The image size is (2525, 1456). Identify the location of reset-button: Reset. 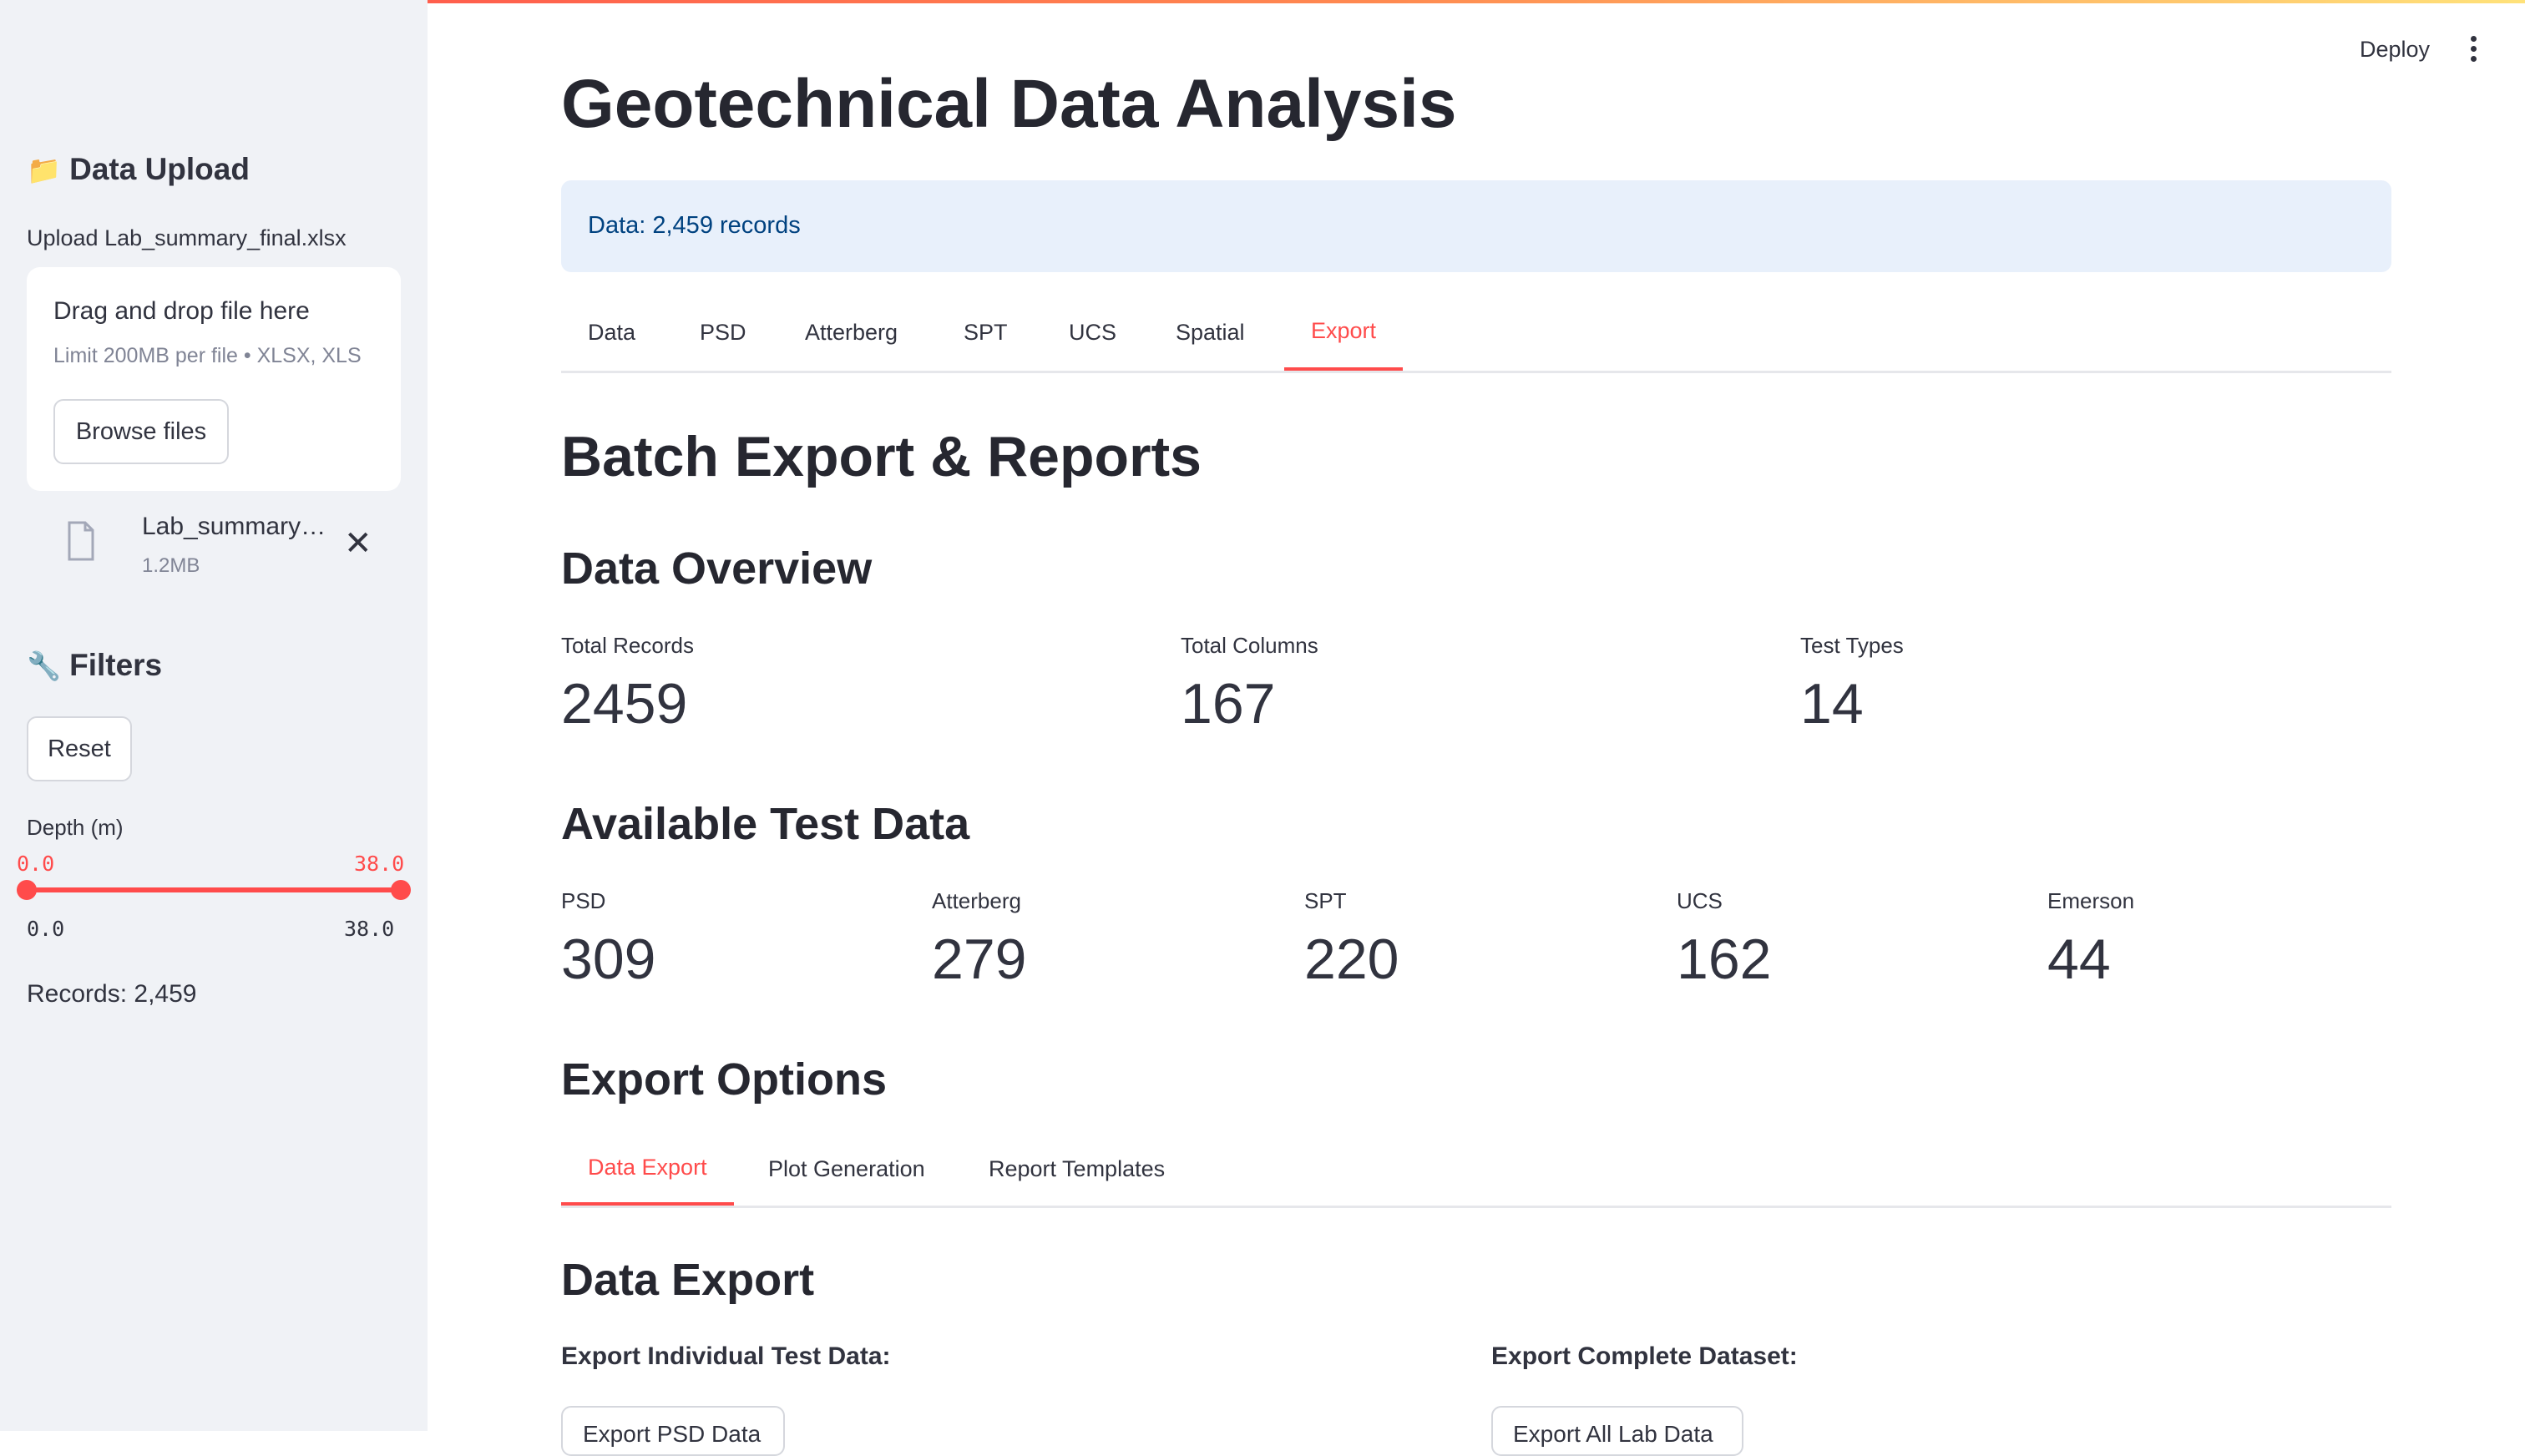
(79, 748).